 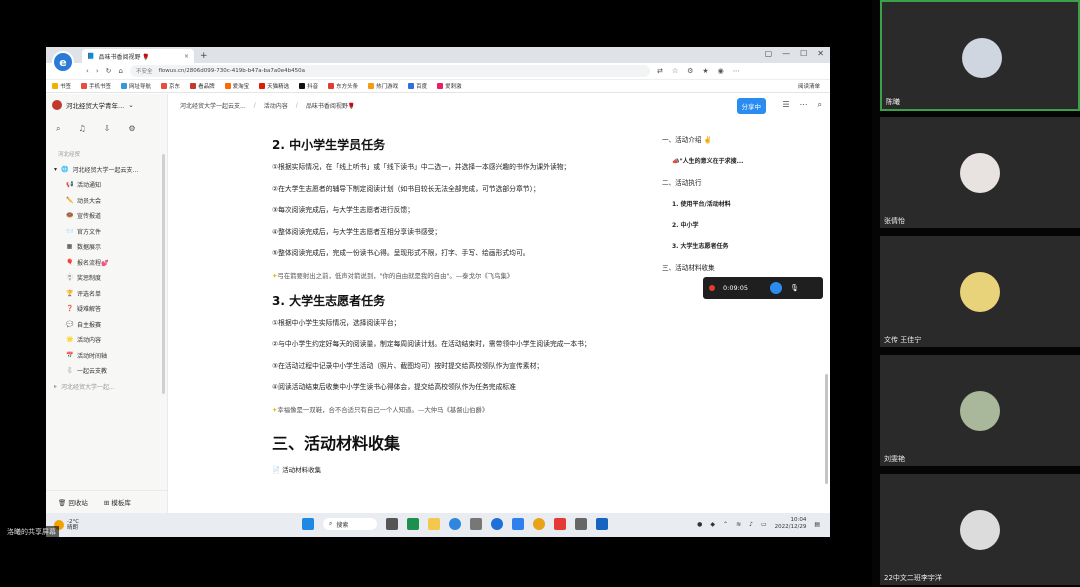 I want to click on bookmark-item: 看品牌, so click(x=202, y=86).